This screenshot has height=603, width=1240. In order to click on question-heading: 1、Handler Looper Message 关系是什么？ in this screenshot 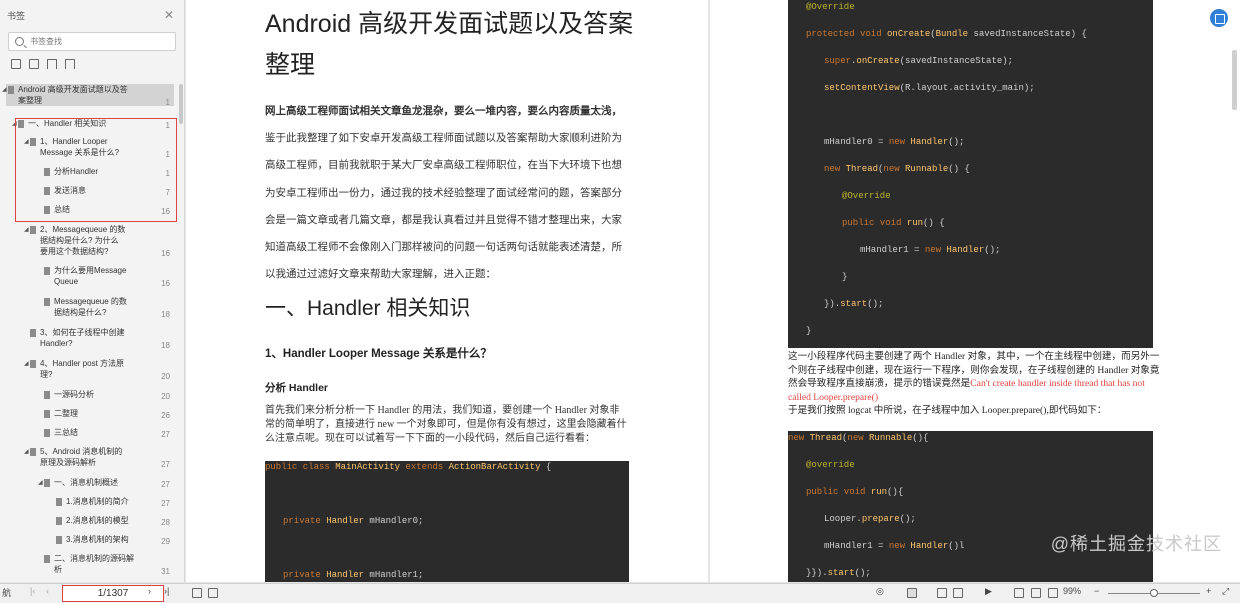, I will do `click(378, 354)`.